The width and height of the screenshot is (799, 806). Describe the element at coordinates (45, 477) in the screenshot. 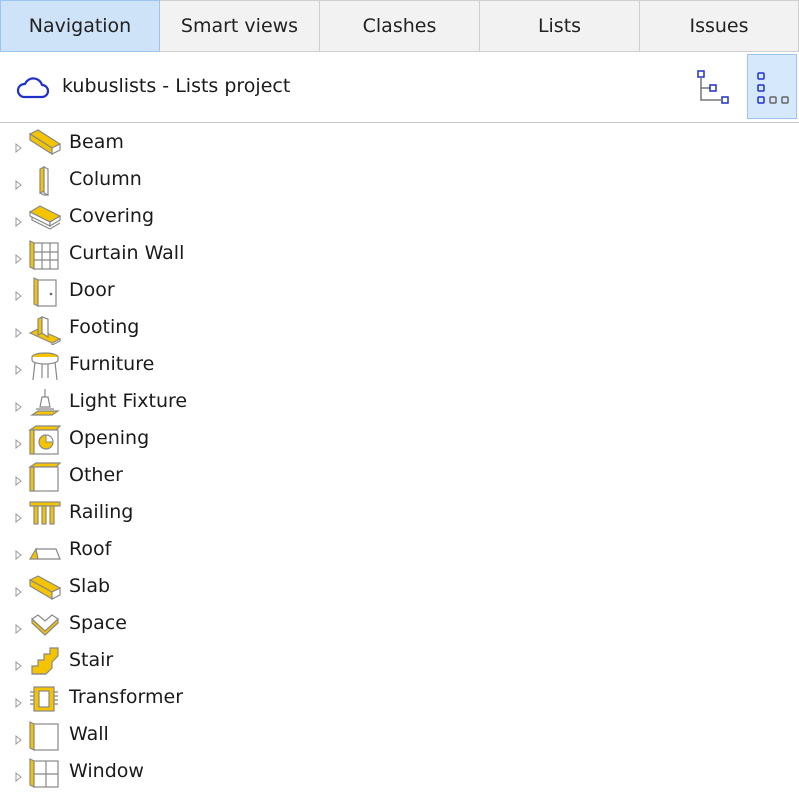

I see `other-icon` at that location.